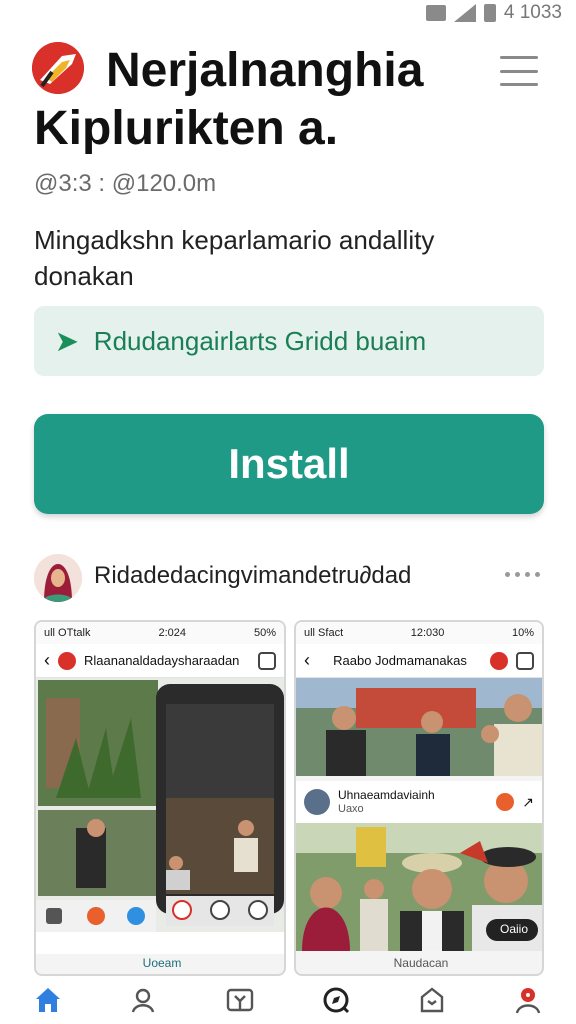  Describe the element at coordinates (264, 633) in the screenshot. I see `screenshot-battery: 50%` at that location.